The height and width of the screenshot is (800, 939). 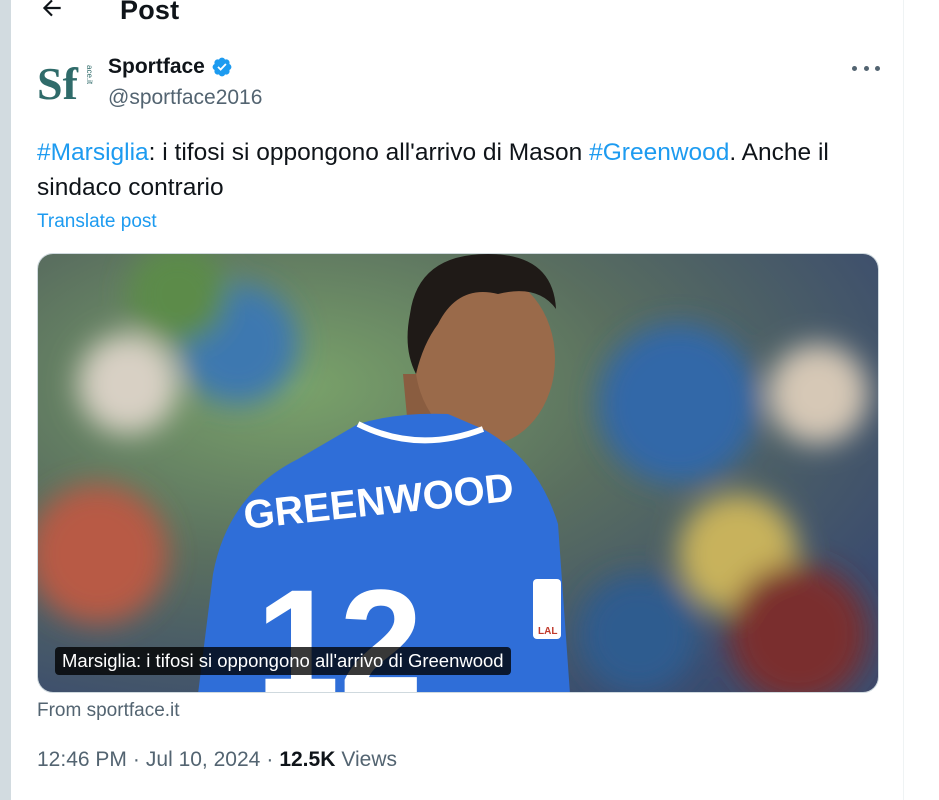 What do you see at coordinates (903, 400) in the screenshot?
I see `right-column-divider` at bounding box center [903, 400].